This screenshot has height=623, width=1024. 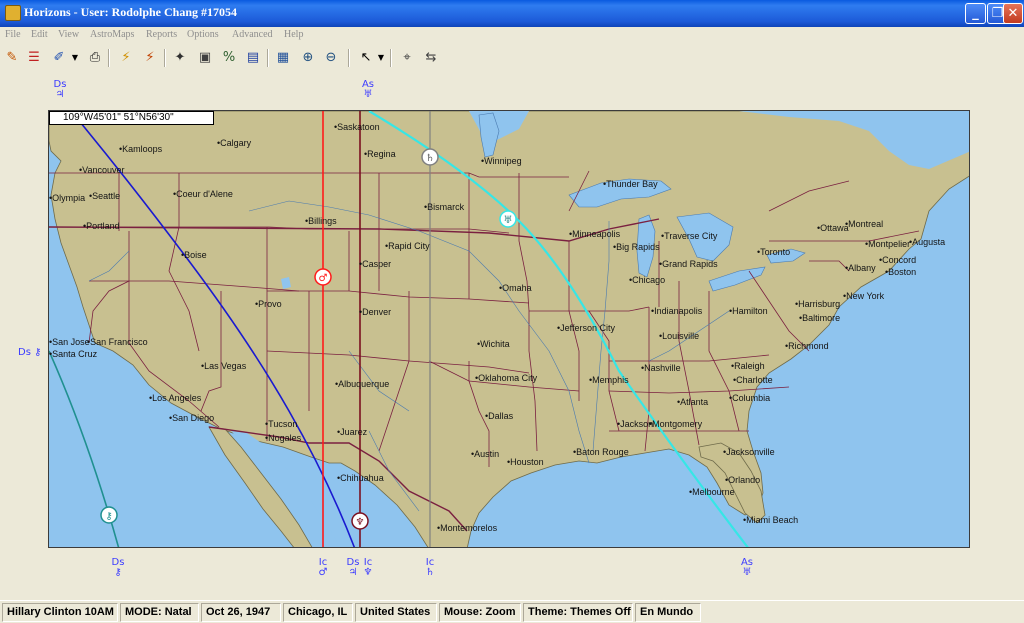 What do you see at coordinates (506, 378) in the screenshot?
I see `city-label: Oklahoma City` at bounding box center [506, 378].